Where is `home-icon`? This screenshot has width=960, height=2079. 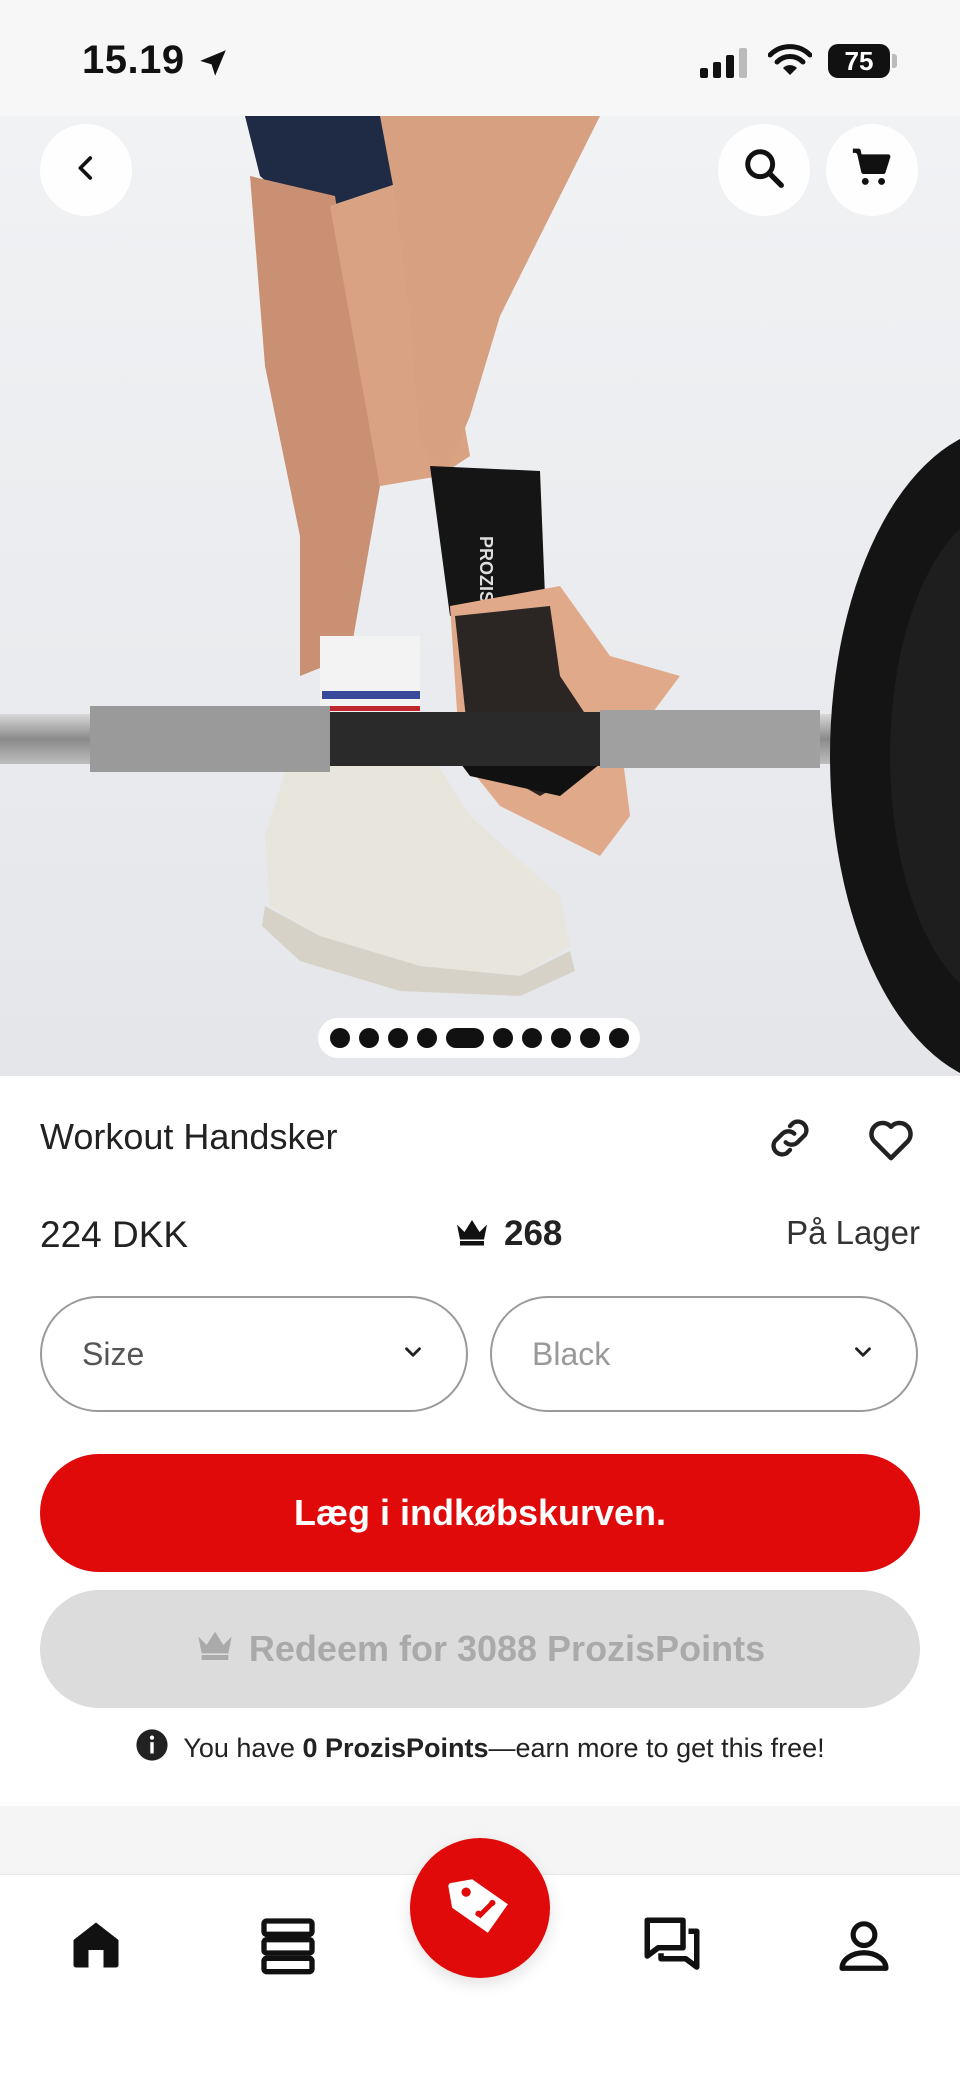
home-icon is located at coordinates (96, 1947).